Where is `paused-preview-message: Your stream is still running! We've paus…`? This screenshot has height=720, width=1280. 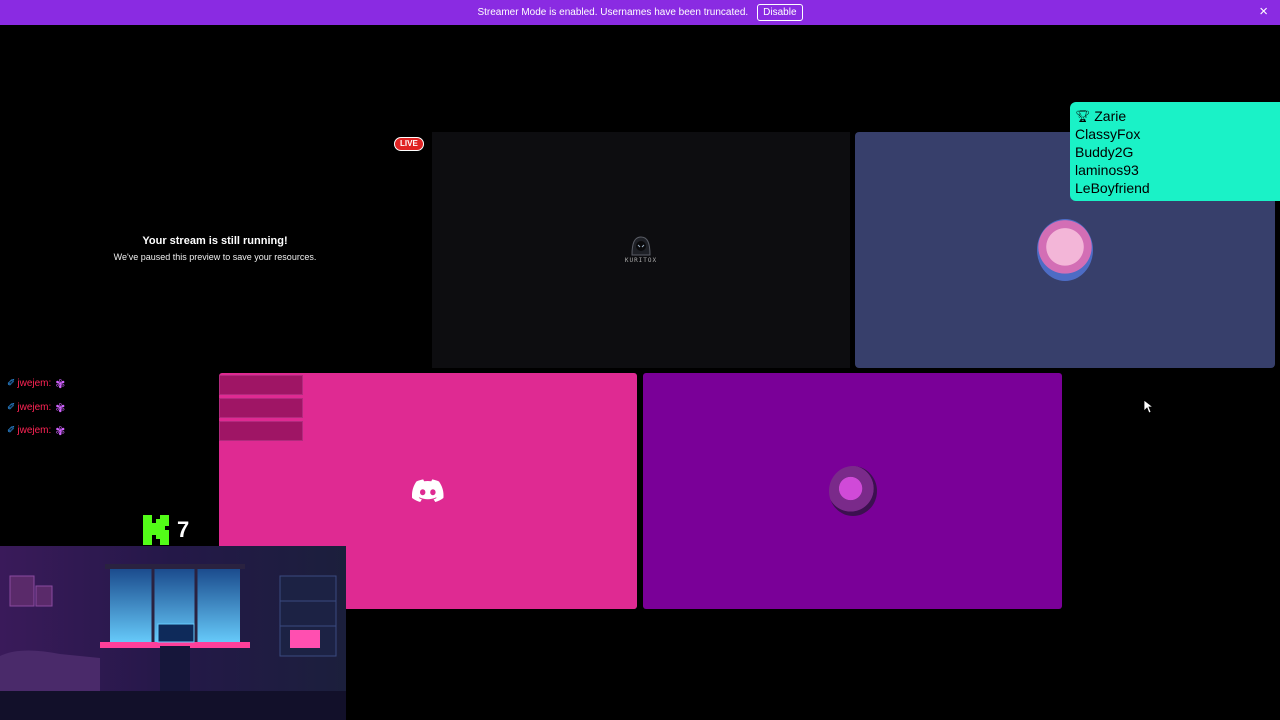 paused-preview-message: Your stream is still running! We've paus… is located at coordinates (215, 248).